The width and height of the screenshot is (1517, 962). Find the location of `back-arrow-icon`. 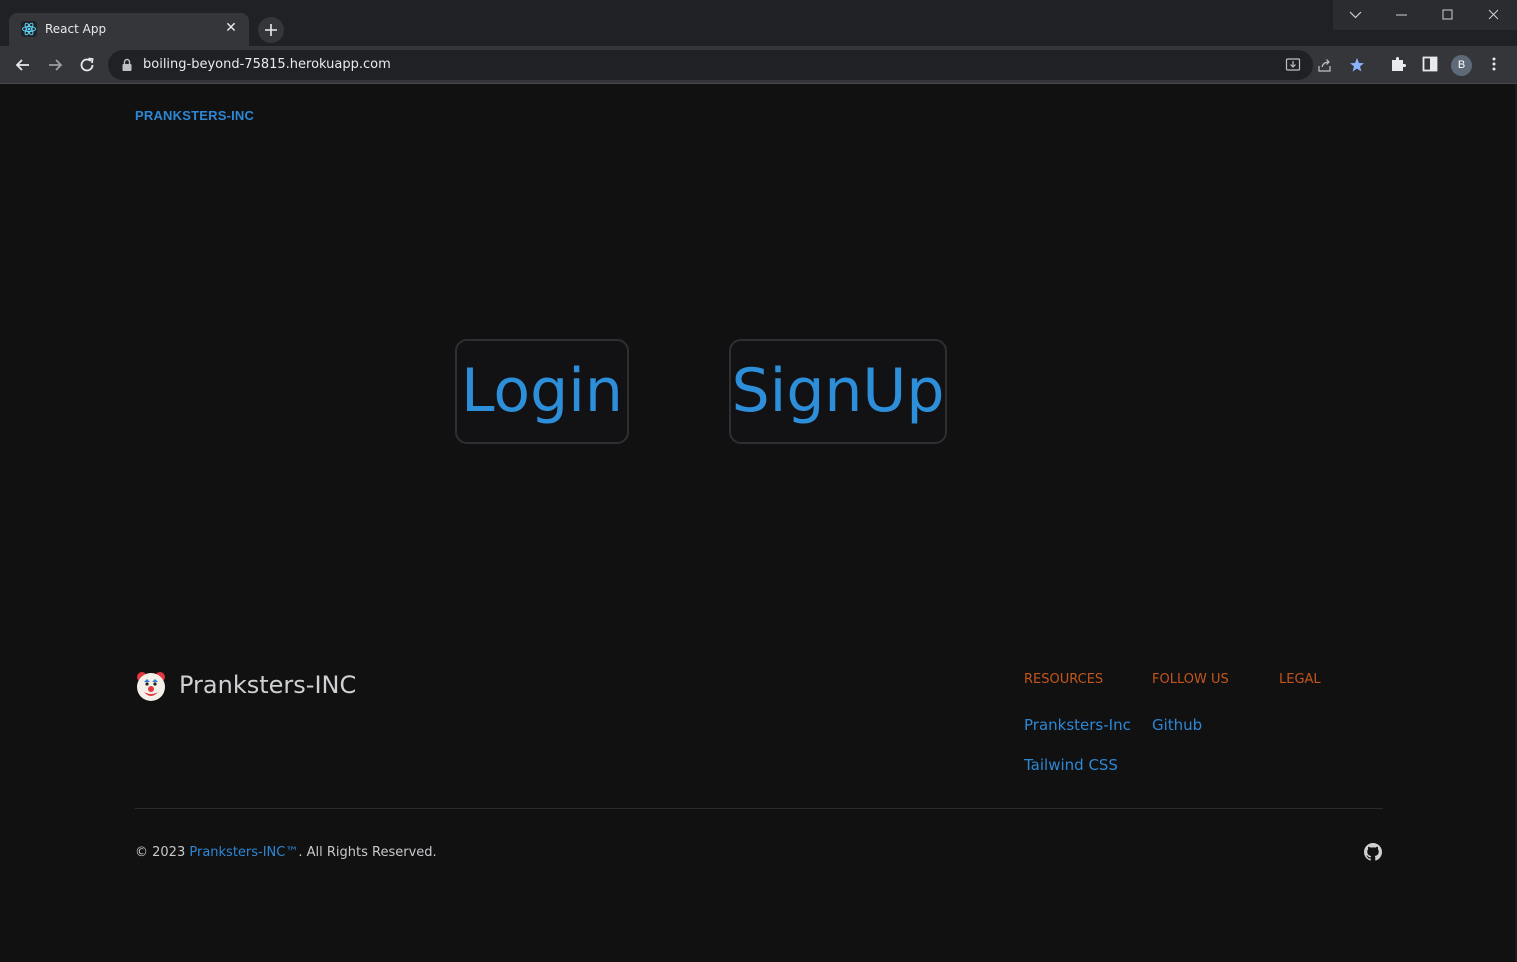

back-arrow-icon is located at coordinates (23, 65).